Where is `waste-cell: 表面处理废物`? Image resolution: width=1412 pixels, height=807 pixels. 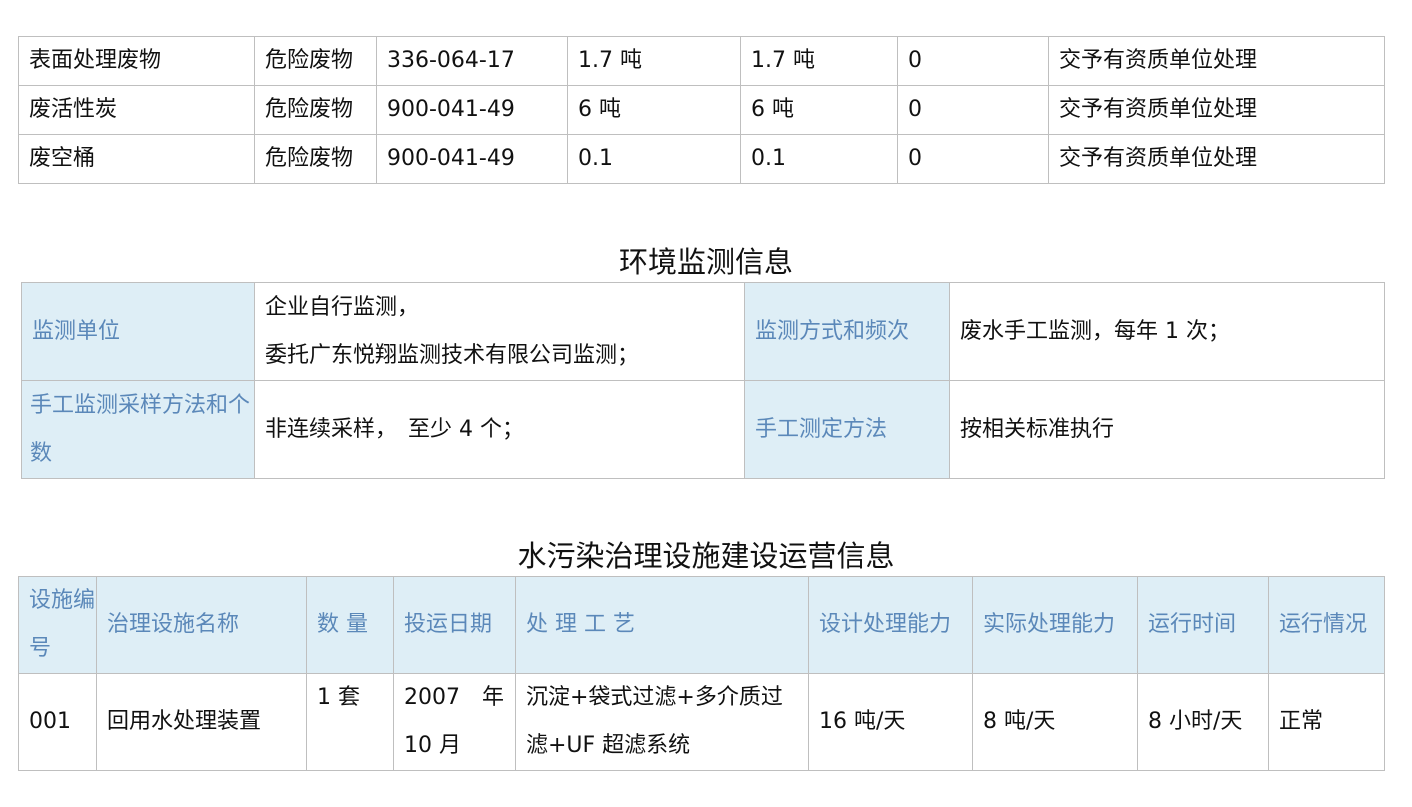
waste-cell: 表面处理废物 is located at coordinates (136, 61).